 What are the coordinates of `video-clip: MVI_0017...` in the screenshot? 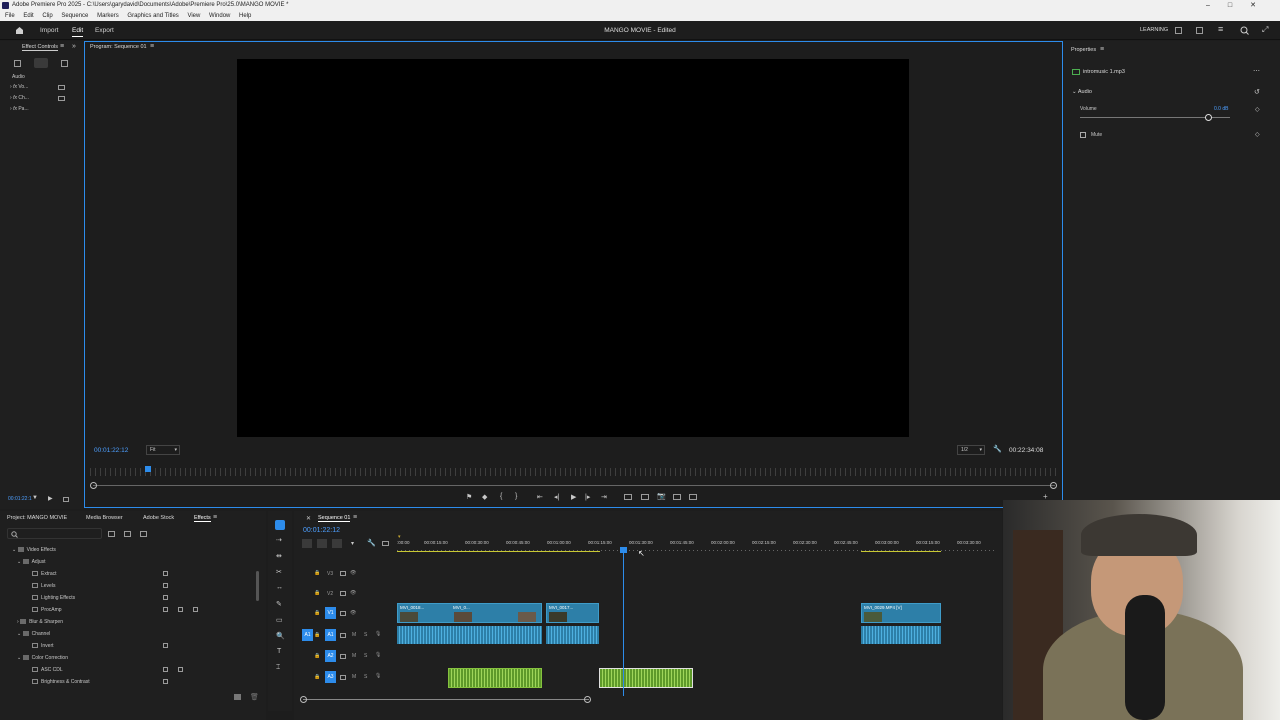 It's located at (572, 613).